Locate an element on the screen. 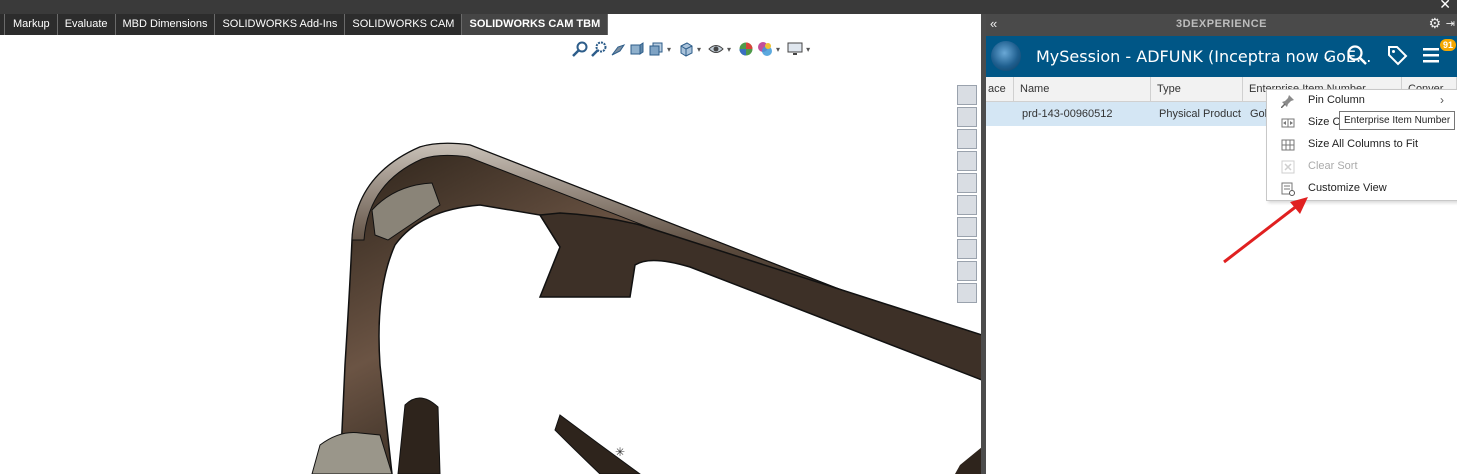 This screenshot has height=474, width=1457. chevron-down-icon: ⌄ is located at coordinates (1327, 56).